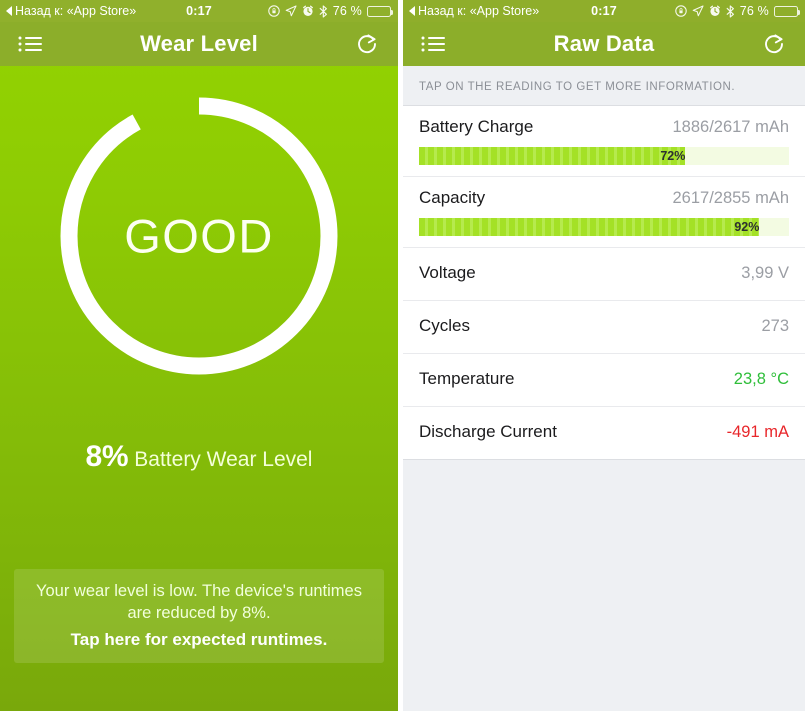 This screenshot has height=711, width=805. Describe the element at coordinates (604, 206) in the screenshot. I see `table-row: Capacity 2617/2855 mAh 92%` at that location.